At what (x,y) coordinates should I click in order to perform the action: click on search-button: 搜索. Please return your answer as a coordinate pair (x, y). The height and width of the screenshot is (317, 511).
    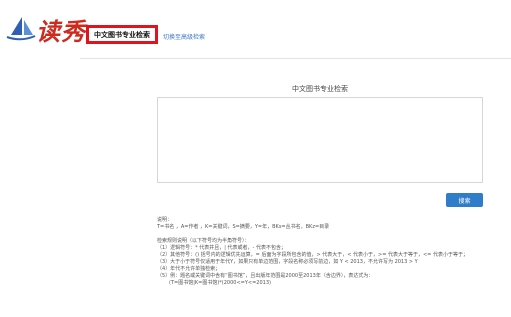
    Looking at the image, I should click on (464, 200).